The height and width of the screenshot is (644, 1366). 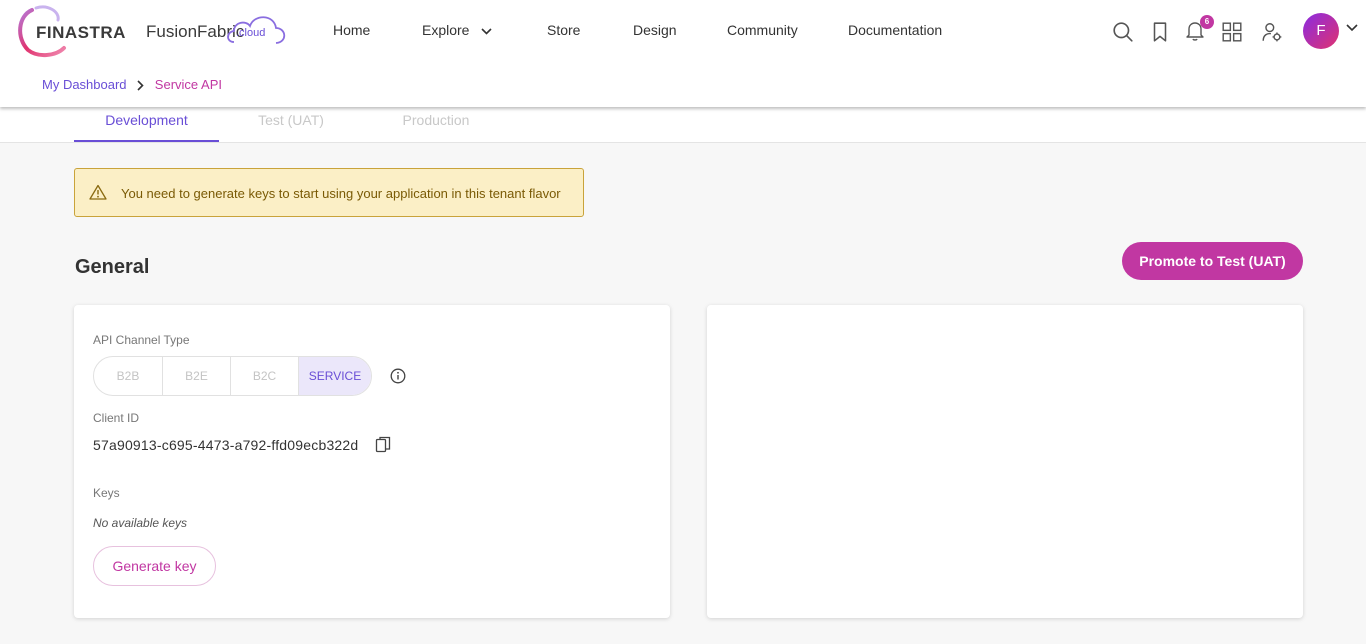 I want to click on nav-documentation: Documentation, so click(x=895, y=30).